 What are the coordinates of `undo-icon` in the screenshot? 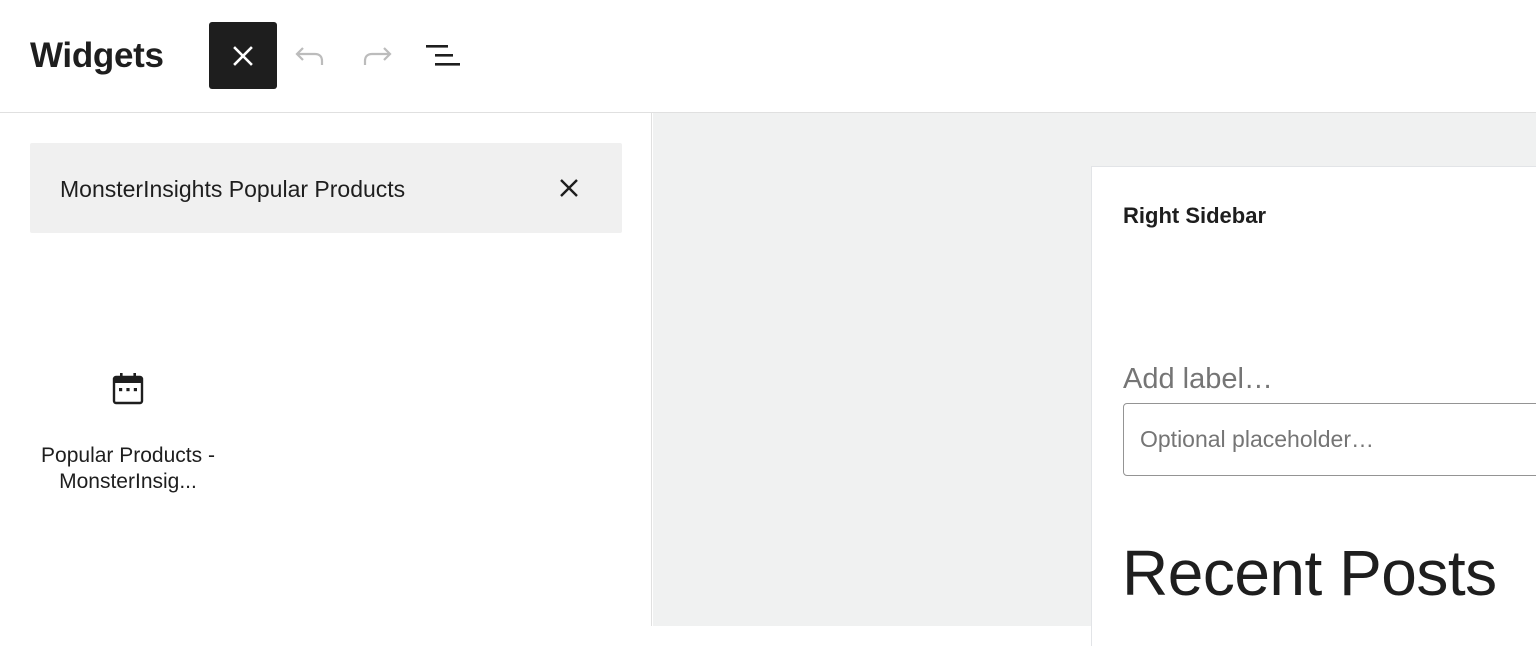 It's located at (309, 56).